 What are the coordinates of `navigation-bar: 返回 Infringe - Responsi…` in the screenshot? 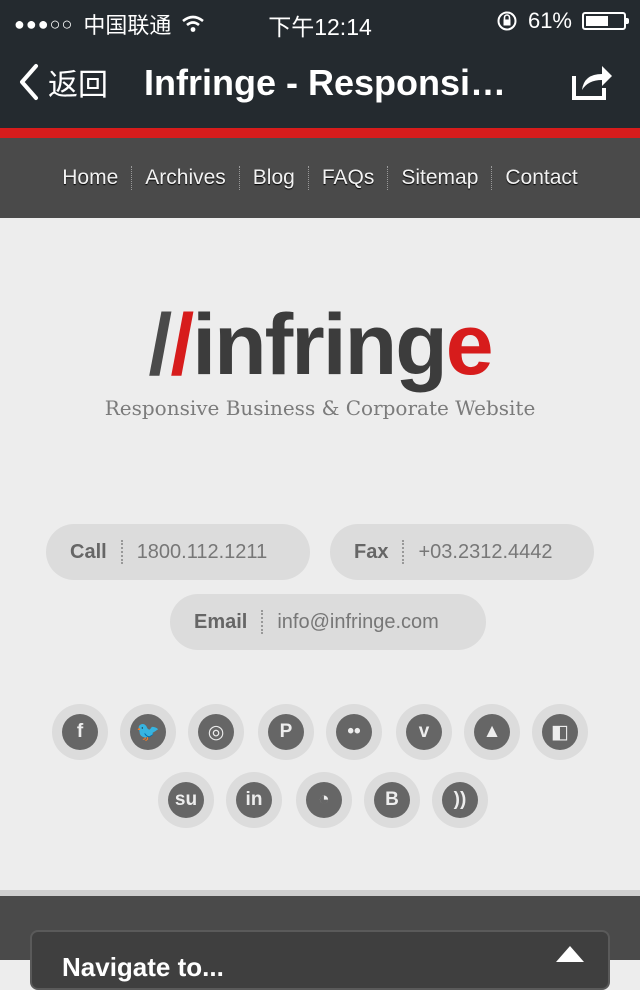 It's located at (320, 84).